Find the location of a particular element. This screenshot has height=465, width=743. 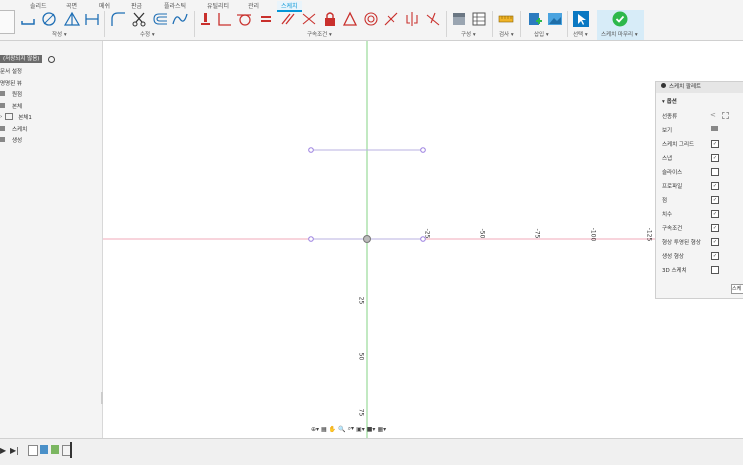

constraints-checkbox: ✓ is located at coordinates (715, 228).